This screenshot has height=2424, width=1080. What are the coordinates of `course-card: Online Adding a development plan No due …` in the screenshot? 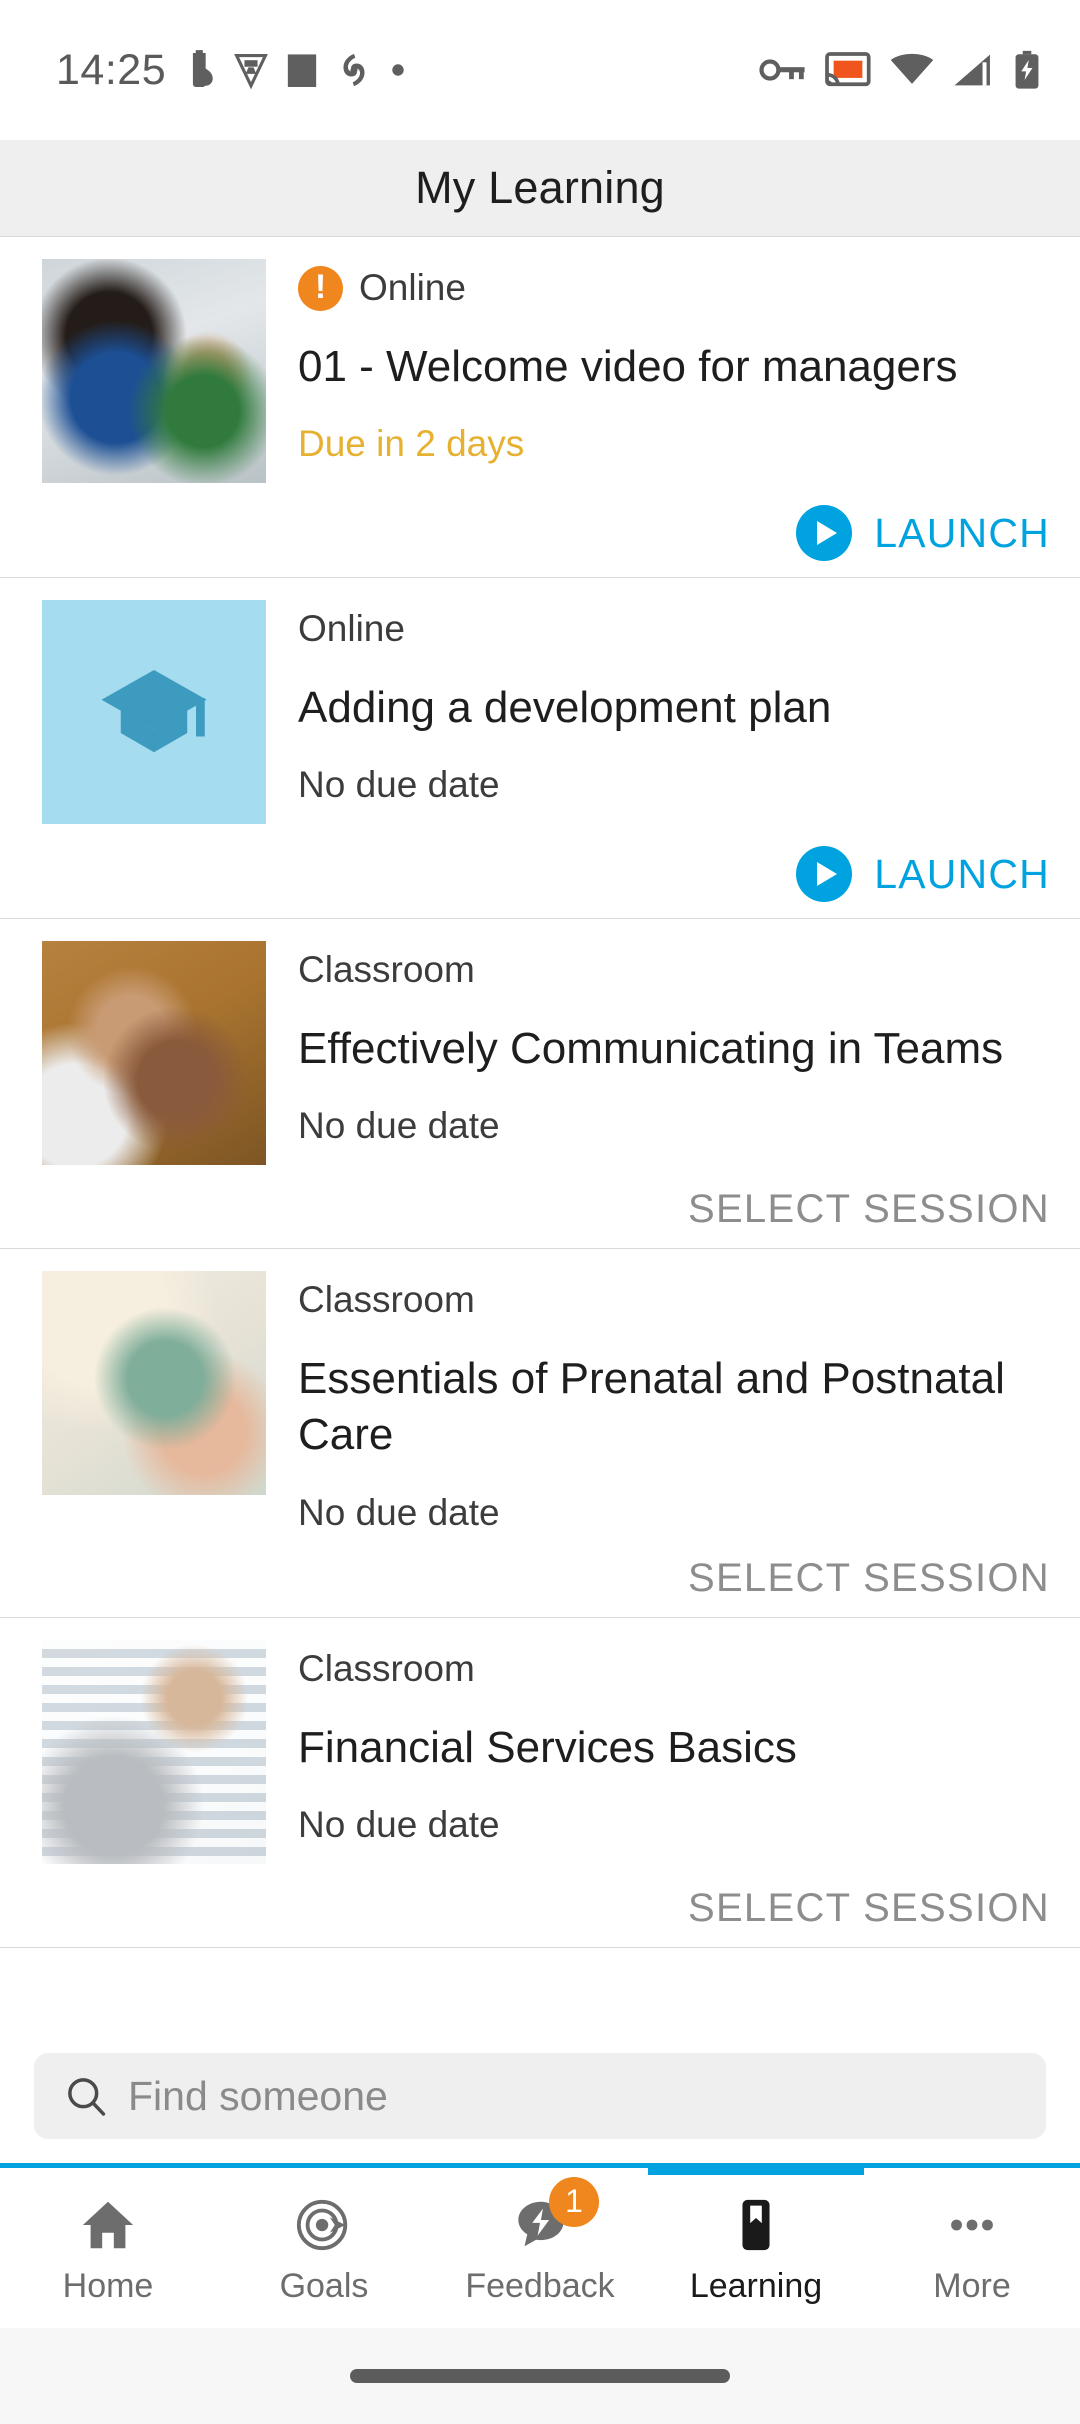 It's located at (540, 748).